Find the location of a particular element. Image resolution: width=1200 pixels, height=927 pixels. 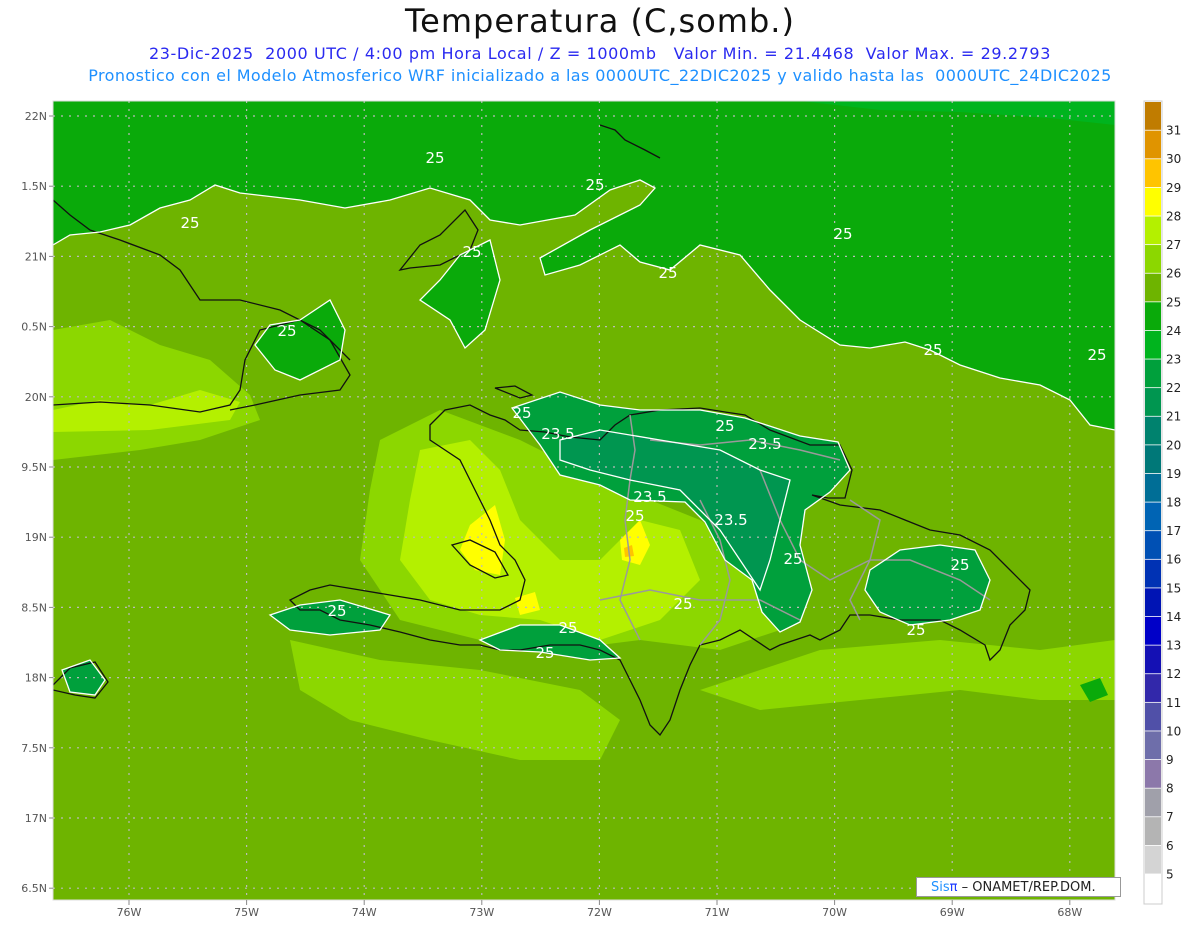

latitude-label: 9.5N is located at coordinates (34, 467).